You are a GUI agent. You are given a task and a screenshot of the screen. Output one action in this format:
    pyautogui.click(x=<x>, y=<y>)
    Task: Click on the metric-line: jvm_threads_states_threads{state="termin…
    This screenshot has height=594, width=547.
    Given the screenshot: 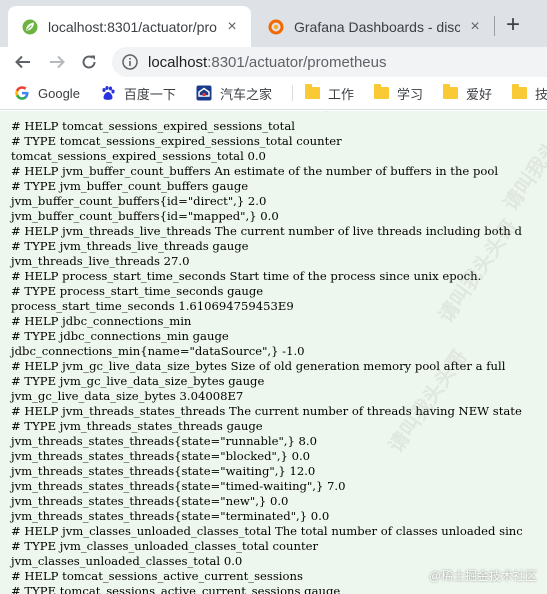 What is the action you would take?
    pyautogui.click(x=170, y=516)
    